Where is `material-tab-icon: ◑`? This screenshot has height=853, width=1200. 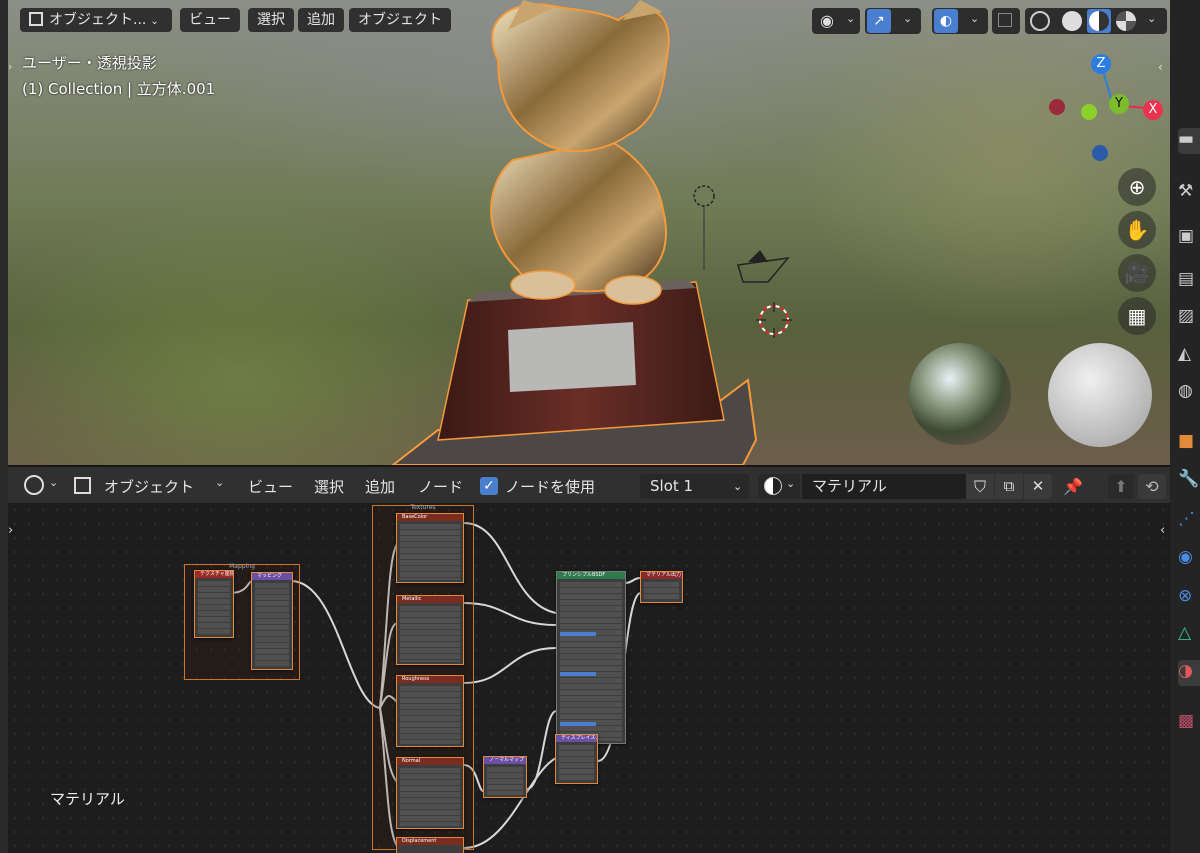 material-tab-icon: ◑ is located at coordinates (1189, 673).